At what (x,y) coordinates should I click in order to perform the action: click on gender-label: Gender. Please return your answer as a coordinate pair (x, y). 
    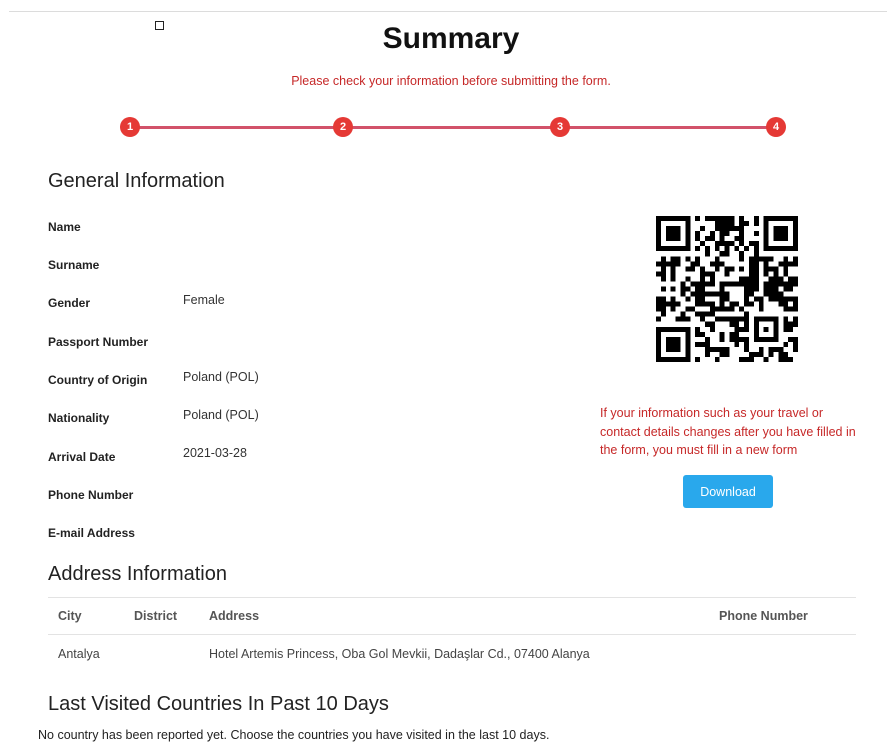
    Looking at the image, I should click on (69, 303).